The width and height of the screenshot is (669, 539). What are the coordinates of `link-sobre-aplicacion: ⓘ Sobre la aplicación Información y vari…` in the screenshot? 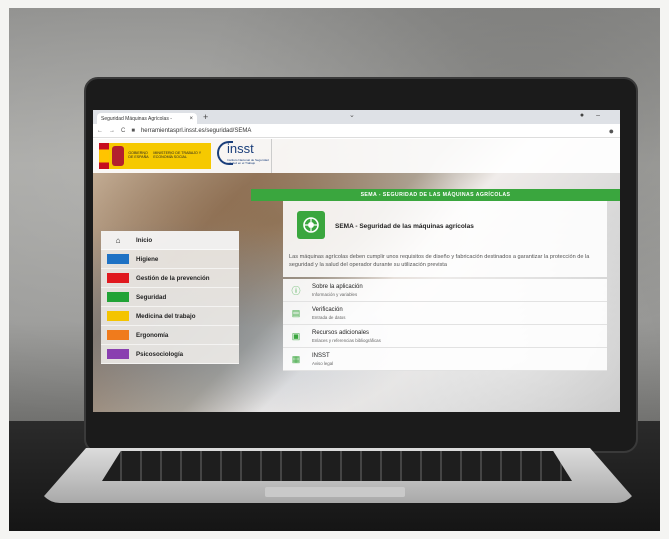 It's located at (445, 290).